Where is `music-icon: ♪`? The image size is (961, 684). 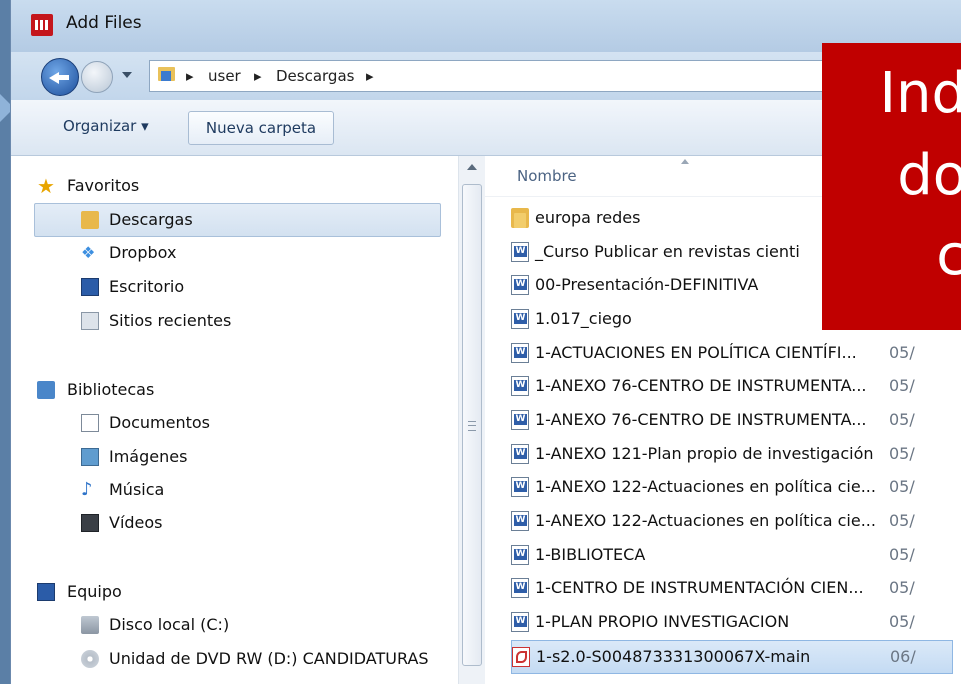 music-icon: ♪ is located at coordinates (87, 489).